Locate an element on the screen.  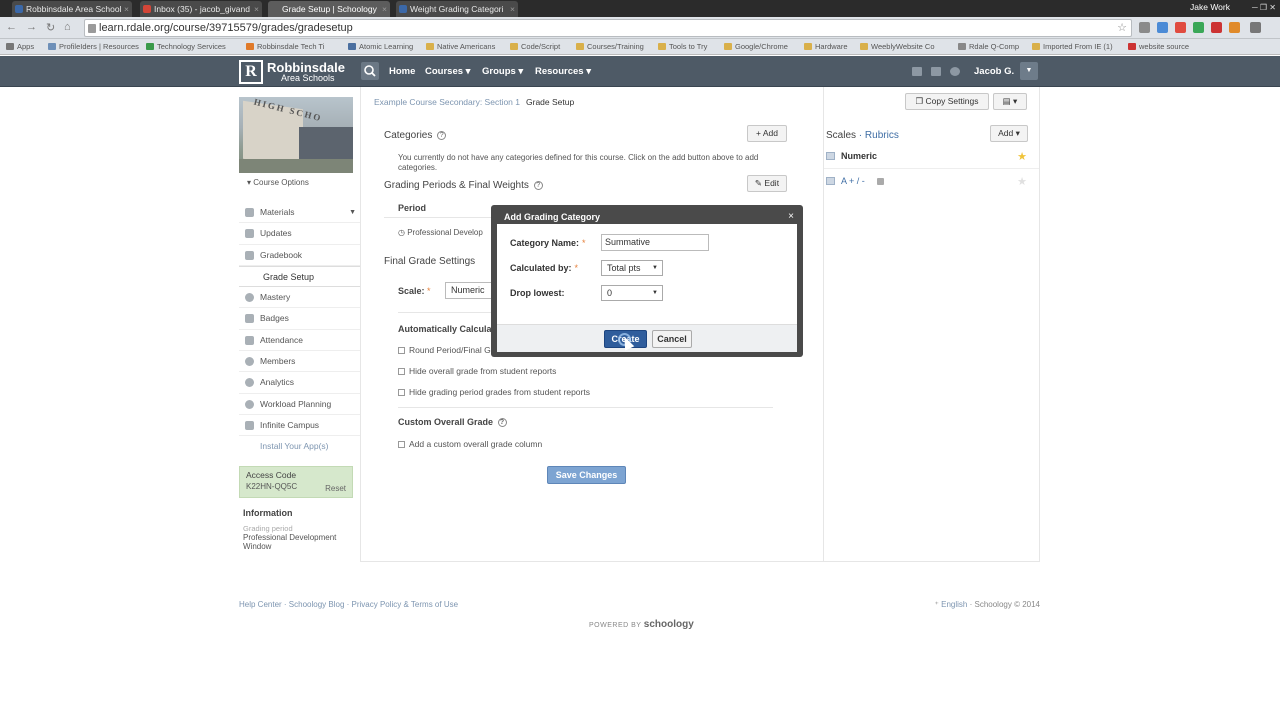
tab-inbox: Inbox (35) - jacob_givand × is located at coordinates (201, 9).